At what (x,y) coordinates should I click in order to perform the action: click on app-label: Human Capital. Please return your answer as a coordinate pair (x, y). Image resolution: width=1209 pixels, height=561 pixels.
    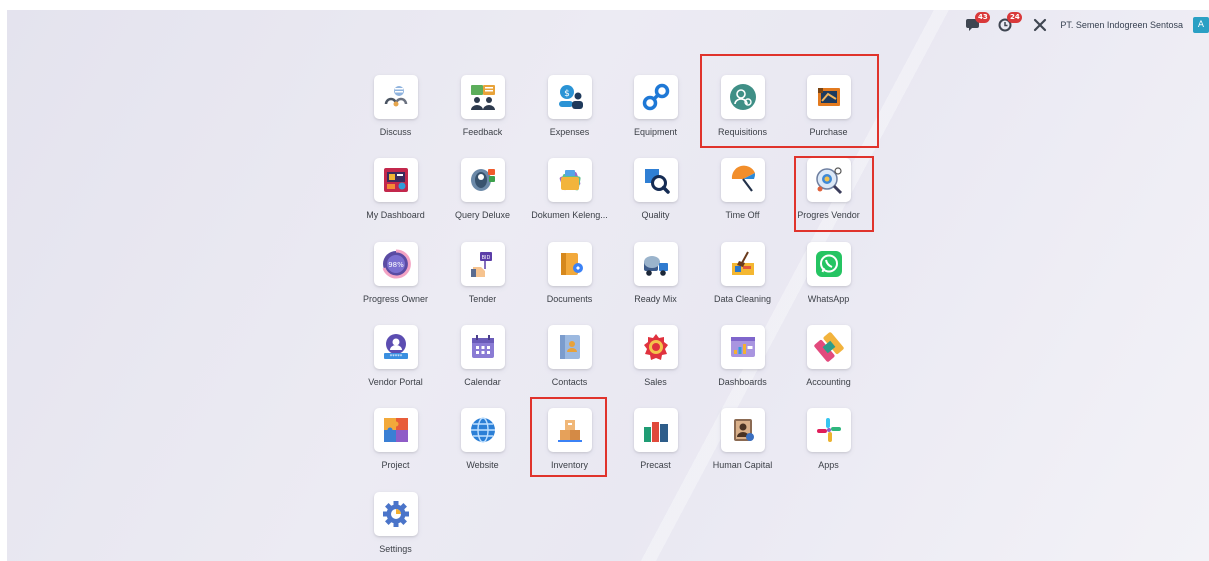
    Looking at the image, I should click on (742, 465).